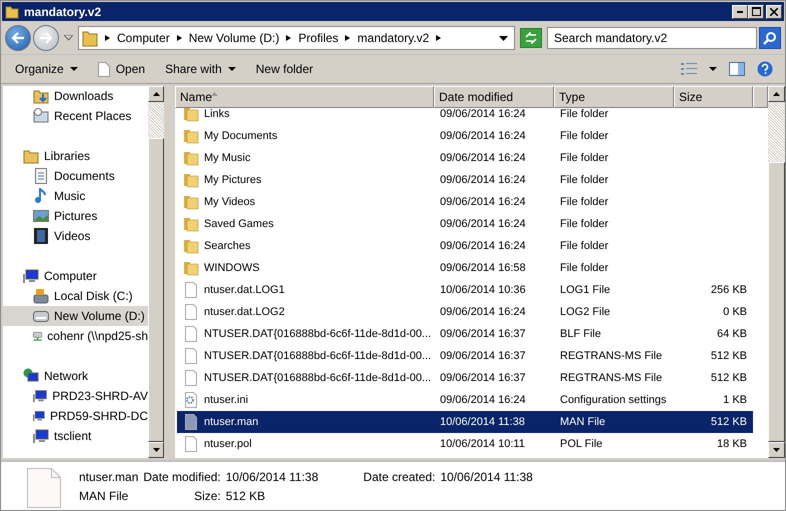 The width and height of the screenshot is (786, 511). I want to click on file-row: Saved Games 09/06/2014 16:24 File folder, so click(465, 224).